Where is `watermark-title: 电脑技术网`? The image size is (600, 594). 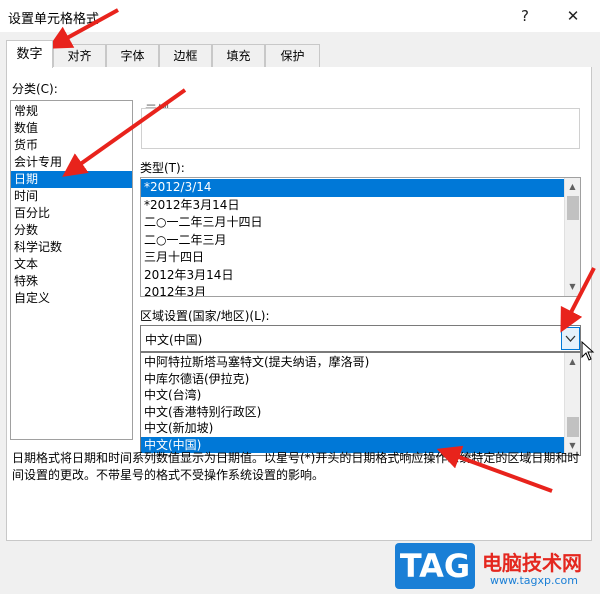 watermark-title: 电脑技术网 is located at coordinates (532, 563).